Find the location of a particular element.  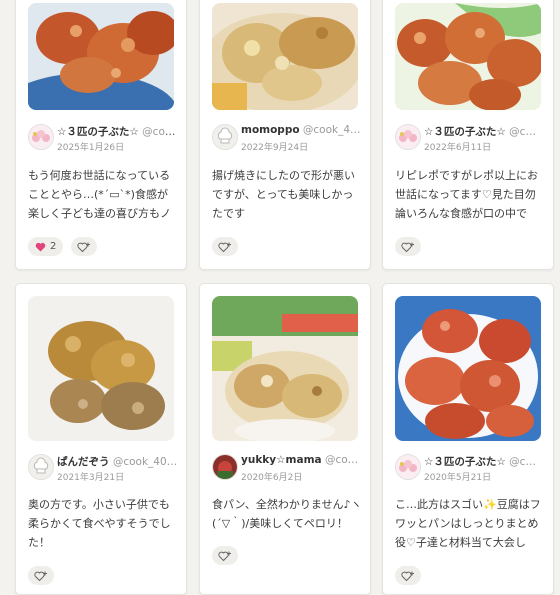

author-info: ☆３匹の子ぶた☆ @cook_40… 2025年1月26日 is located at coordinates (104, 139).